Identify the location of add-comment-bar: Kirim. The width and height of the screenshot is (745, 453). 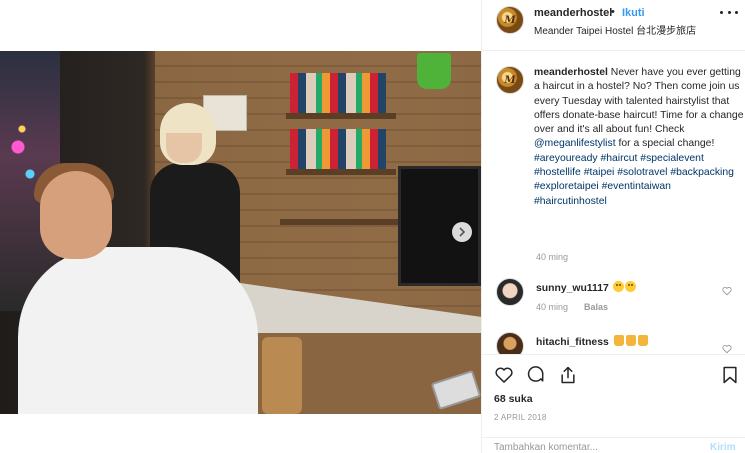
(613, 445).